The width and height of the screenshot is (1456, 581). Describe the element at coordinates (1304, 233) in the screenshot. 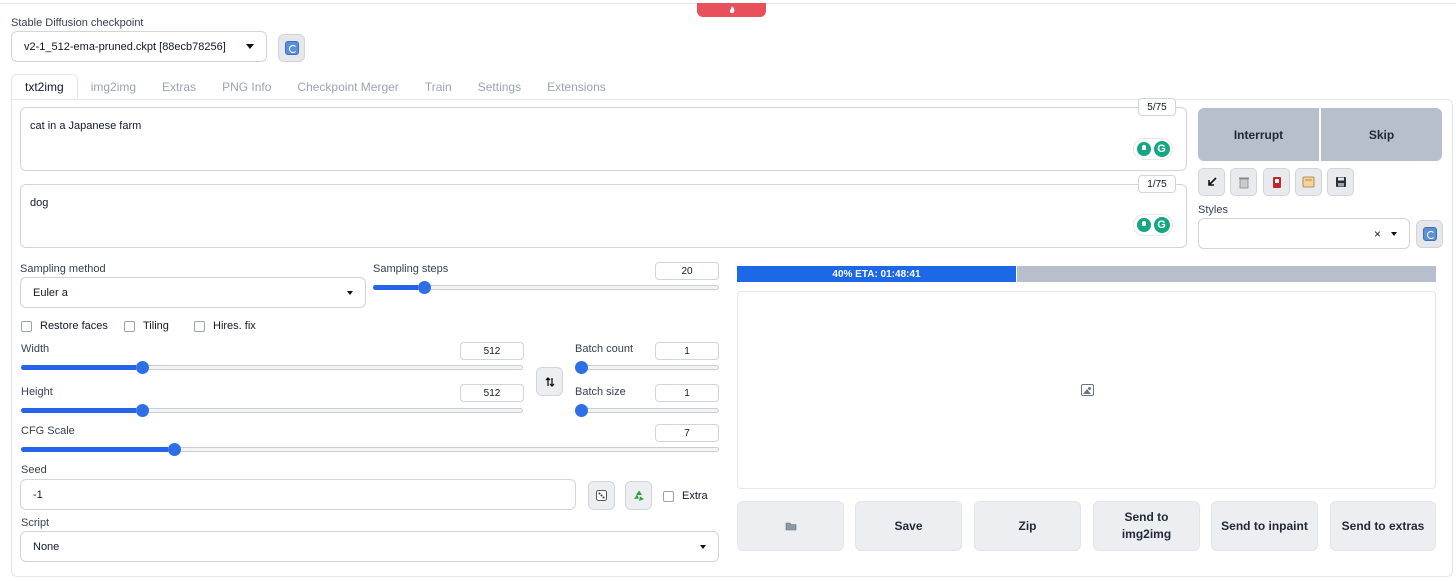

I see `styles-select: ×` at that location.